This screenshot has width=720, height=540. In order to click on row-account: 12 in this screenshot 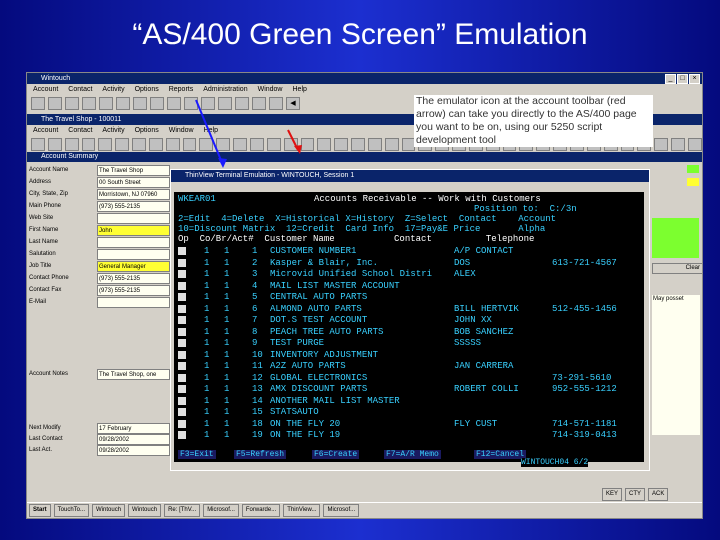, I will do `click(257, 377)`.